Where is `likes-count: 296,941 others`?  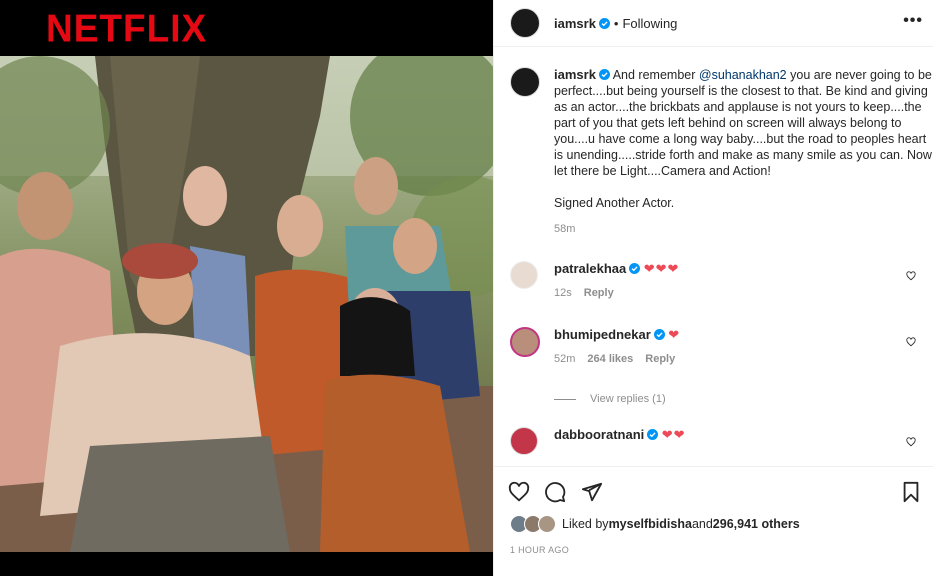 likes-count: 296,941 others is located at coordinates (756, 524).